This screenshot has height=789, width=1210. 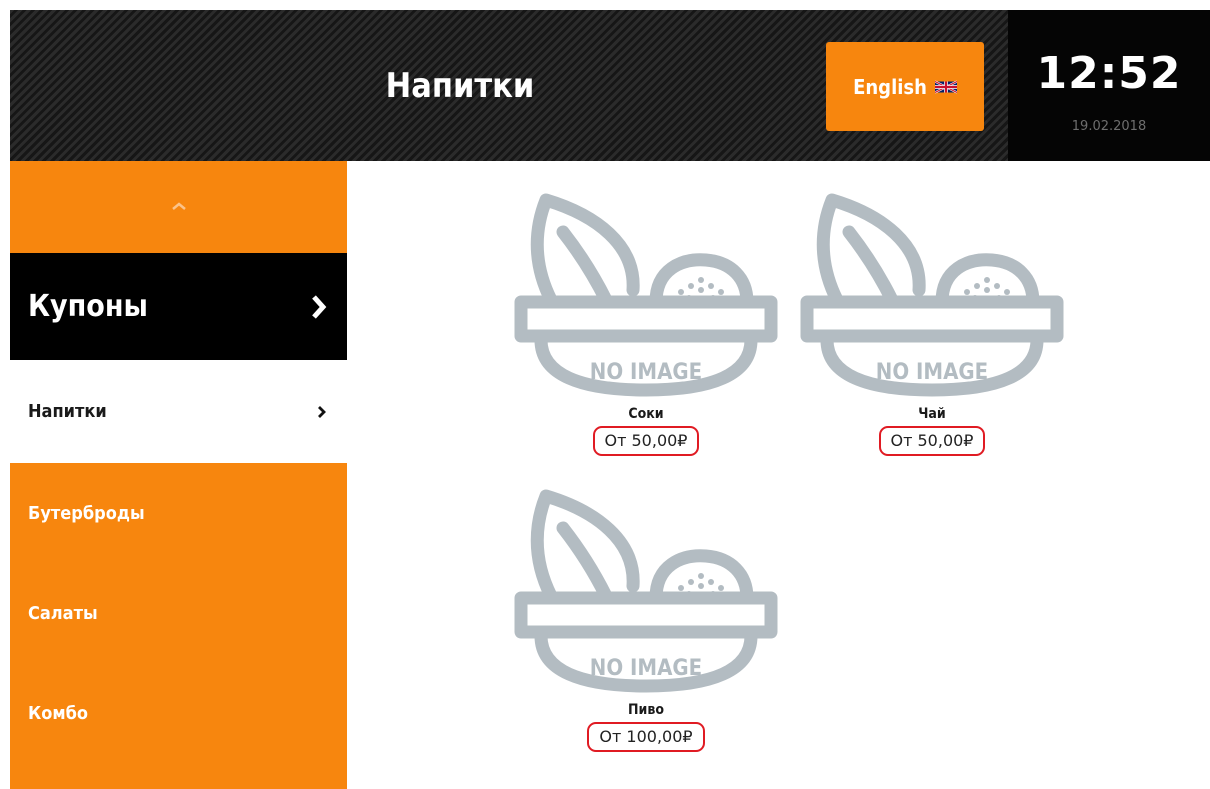 I want to click on scroll-up-button, so click(x=178, y=205).